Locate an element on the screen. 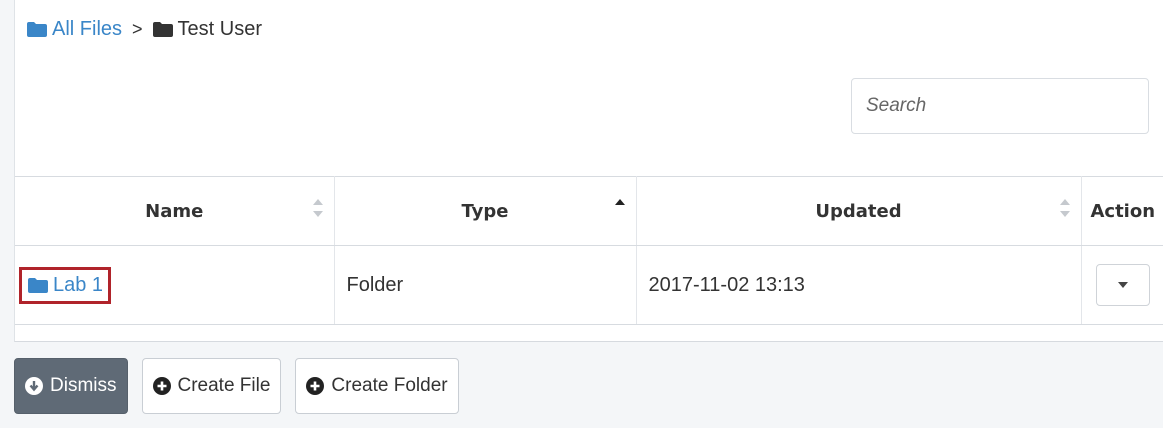 Image resolution: width=1163 pixels, height=428 pixels. column-header-name: Name is located at coordinates (175, 211).